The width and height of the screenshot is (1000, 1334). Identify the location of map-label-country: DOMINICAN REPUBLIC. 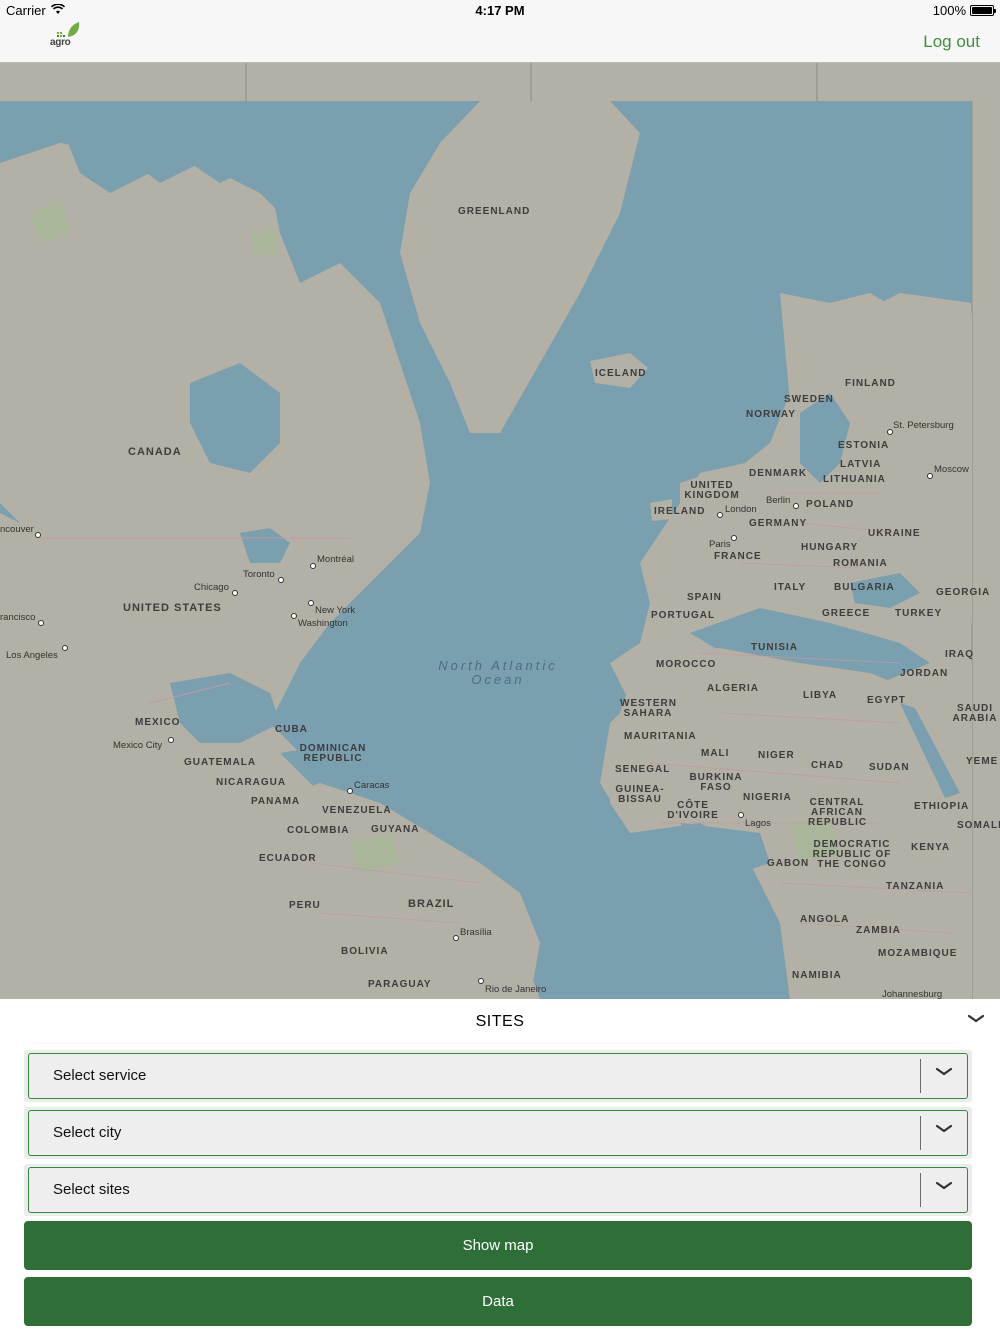
(333, 753).